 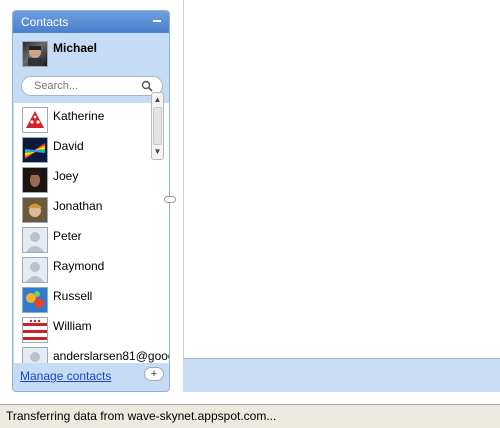 I want to click on contact-item-peter: Peter, so click(x=95, y=241).